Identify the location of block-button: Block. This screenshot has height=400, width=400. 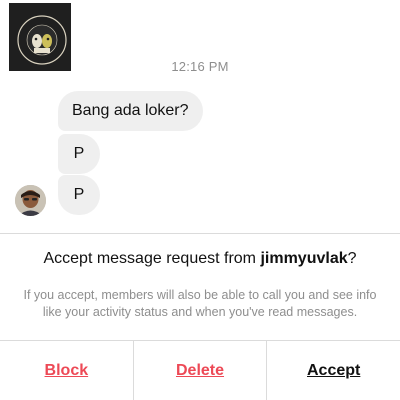
(67, 370).